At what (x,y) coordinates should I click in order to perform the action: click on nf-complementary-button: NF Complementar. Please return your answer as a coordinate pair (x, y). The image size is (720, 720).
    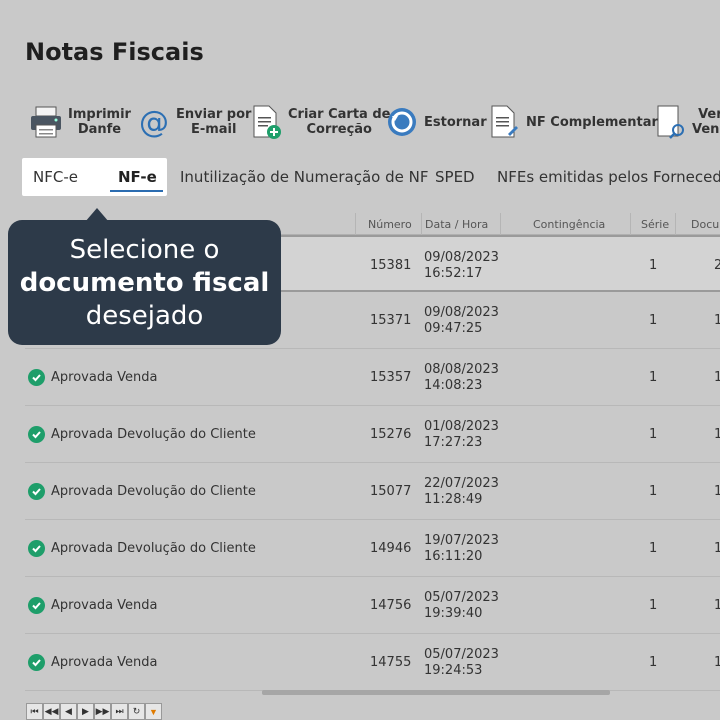
    Looking at the image, I should click on (572, 122).